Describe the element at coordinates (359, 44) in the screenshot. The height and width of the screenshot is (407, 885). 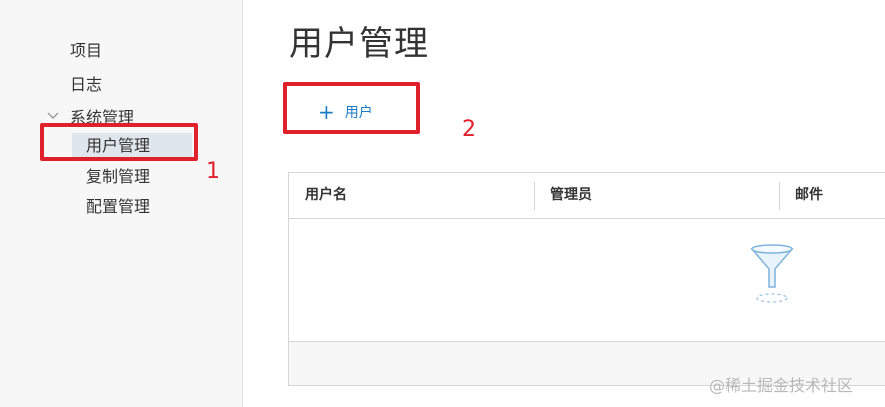
I see `page-title: 用户管理` at that location.